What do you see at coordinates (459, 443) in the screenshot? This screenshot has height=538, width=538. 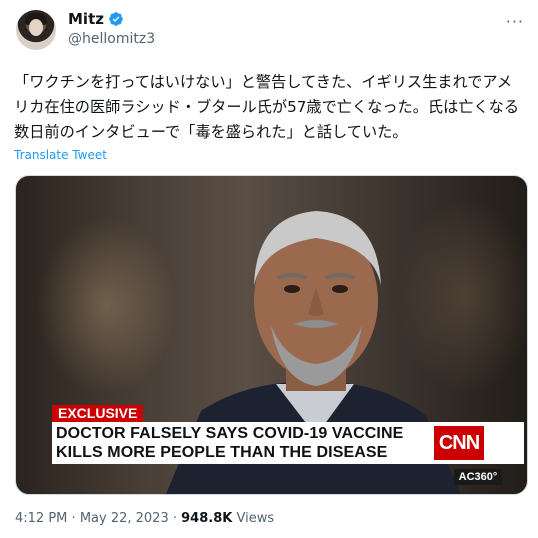 I see `cnn-logo: CNN` at bounding box center [459, 443].